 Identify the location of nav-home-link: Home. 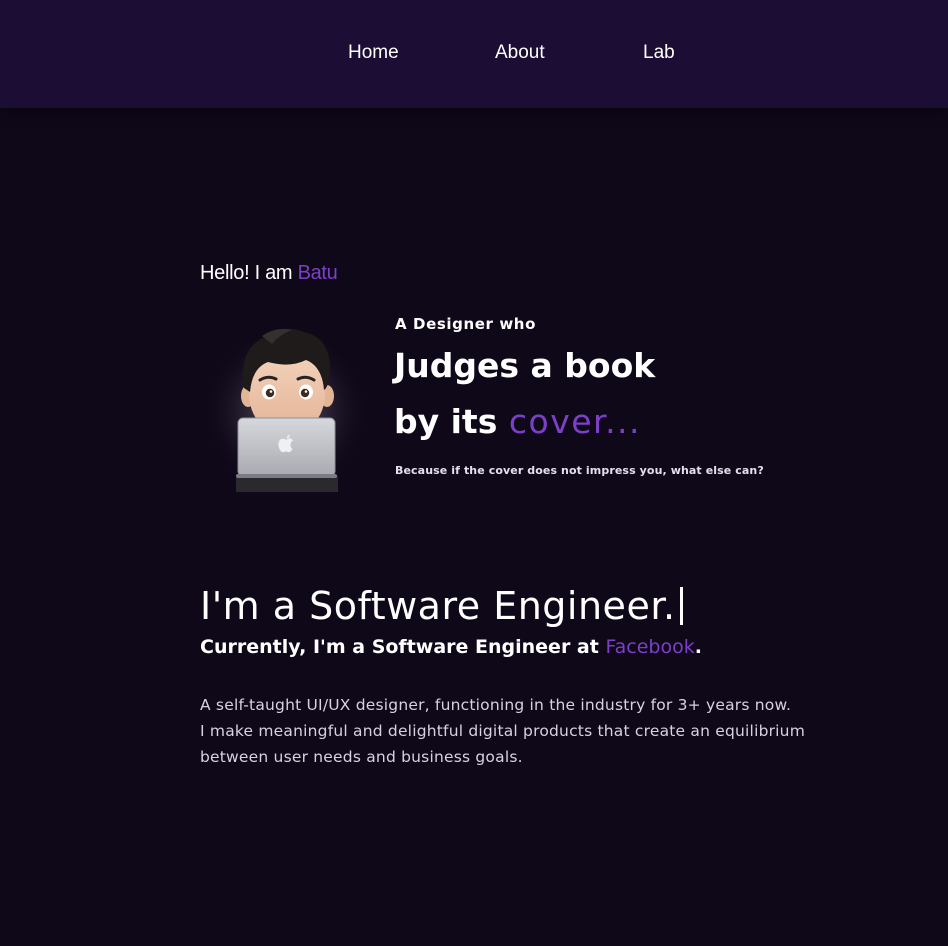
(373, 53).